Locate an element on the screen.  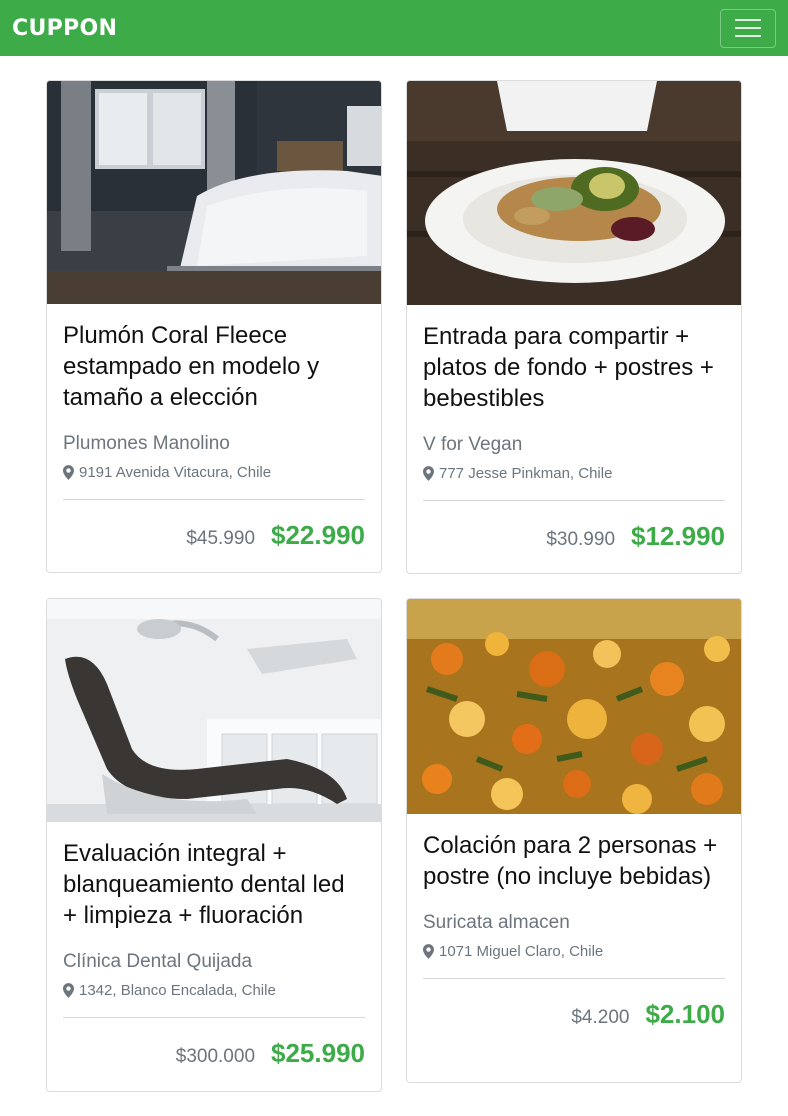
menu-toggle-button is located at coordinates (748, 28).